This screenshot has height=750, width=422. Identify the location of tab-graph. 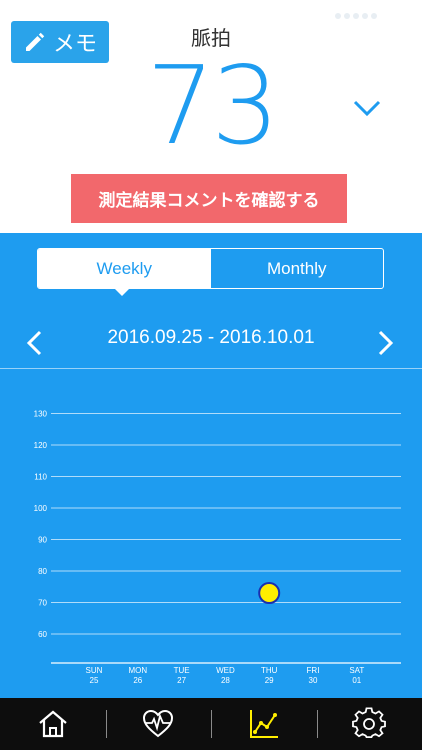
(264, 724).